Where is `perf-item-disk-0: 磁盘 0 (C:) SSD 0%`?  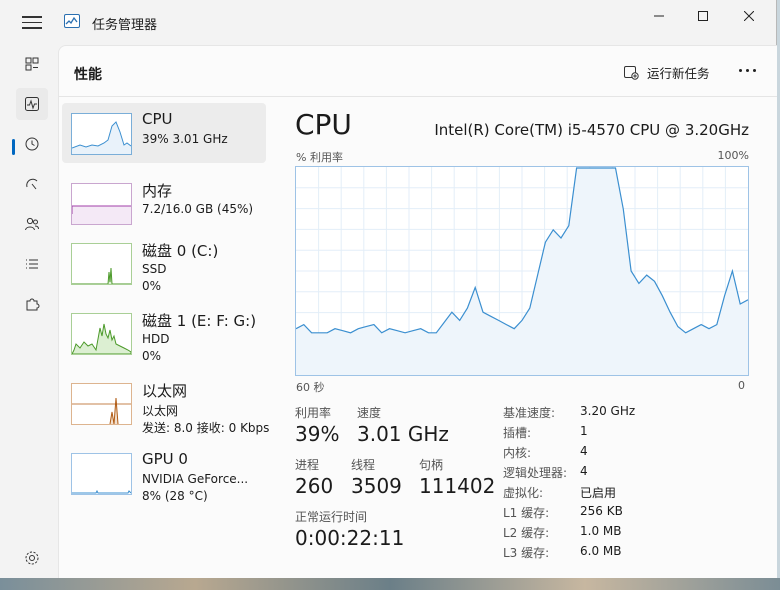
perf-item-disk-0: 磁盘 0 (C:) SSD 0% is located at coordinates (164, 263).